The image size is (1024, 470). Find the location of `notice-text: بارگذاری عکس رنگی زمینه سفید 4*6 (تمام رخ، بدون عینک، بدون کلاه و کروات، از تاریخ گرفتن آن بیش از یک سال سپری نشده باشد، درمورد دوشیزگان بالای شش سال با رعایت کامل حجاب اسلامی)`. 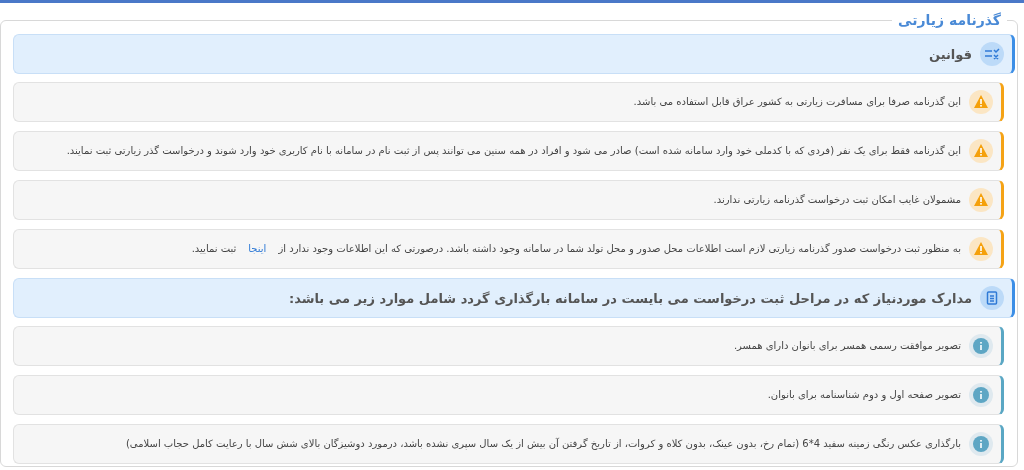

notice-text: بارگذاری عکس رنگی زمینه سفید 4*6 (تمام رخ، بدون عینک، بدون کلاه و کروات، از تاریخ گرفتن آن بیش از یک سال سپری نشده باشد، درمورد دوشیزگان بالای شش سال با رعایت کامل حجاب اسلامی) is located at coordinates (543, 444).